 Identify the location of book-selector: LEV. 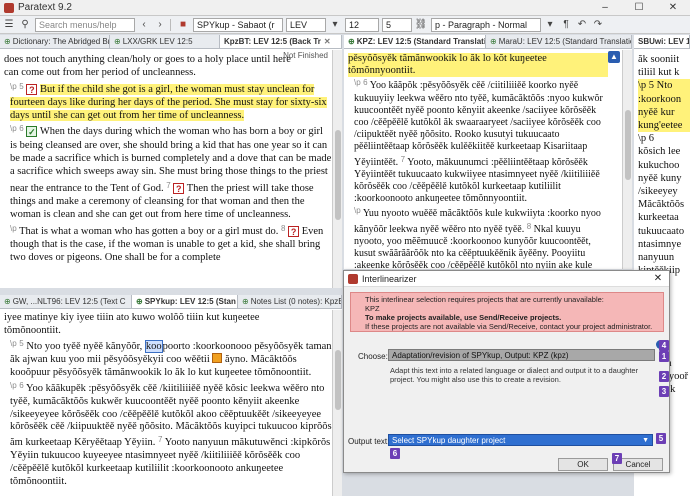
(306, 24).